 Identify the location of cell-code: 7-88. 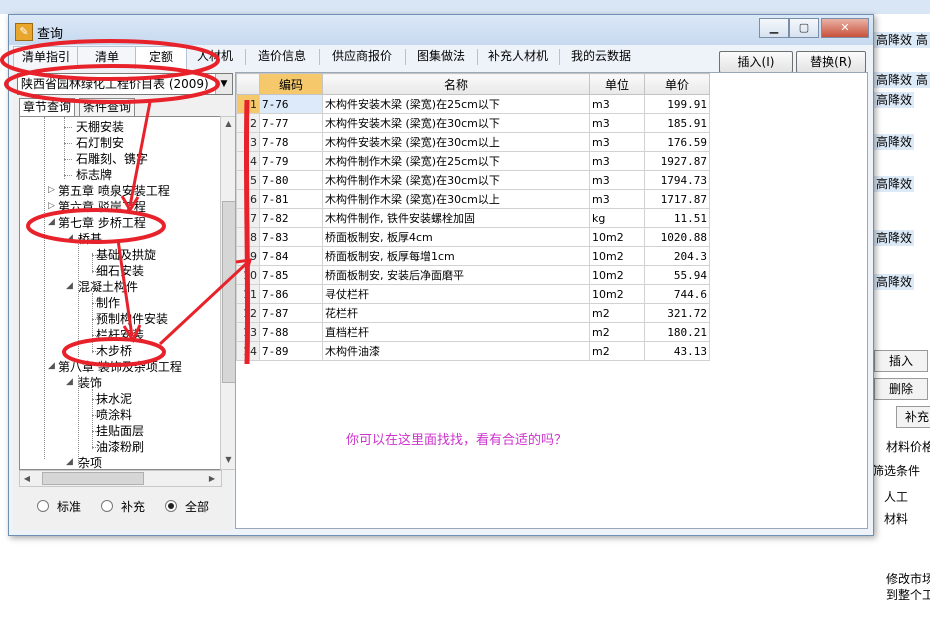
(291, 332).